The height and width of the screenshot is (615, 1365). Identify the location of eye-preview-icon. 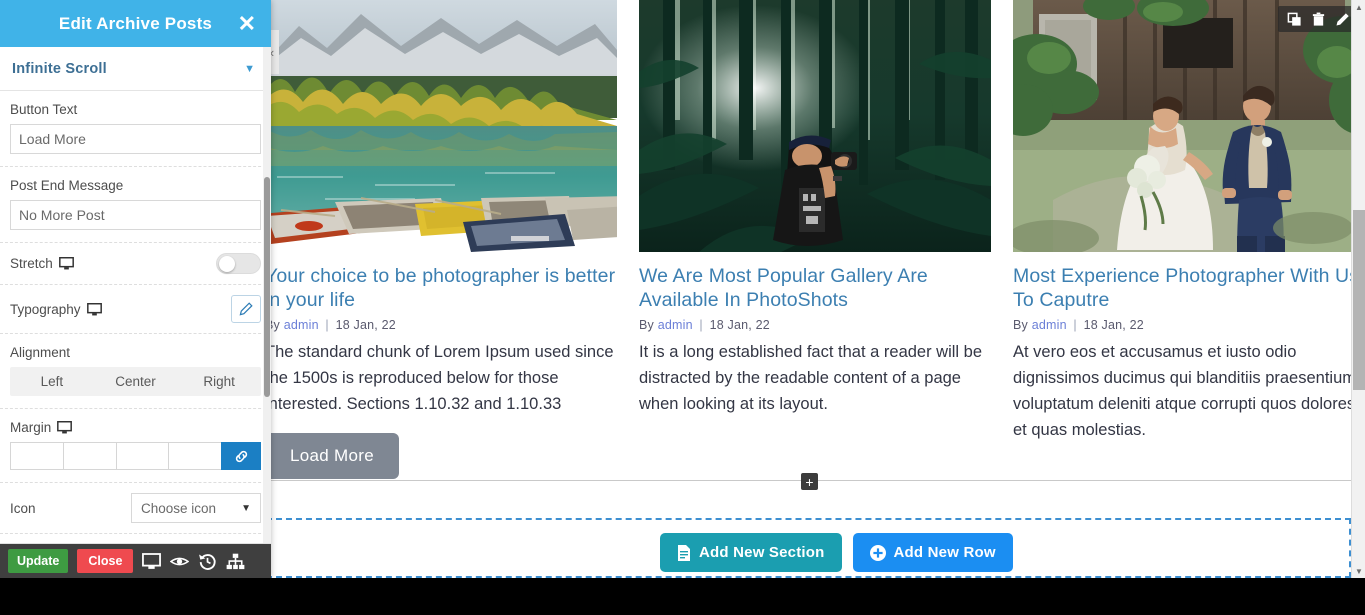
(180, 561).